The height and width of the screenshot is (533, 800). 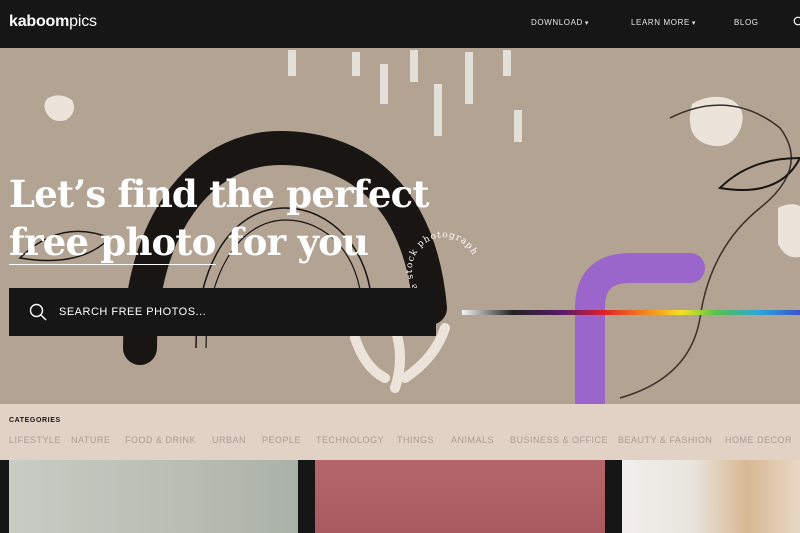 What do you see at coordinates (59, 108) in the screenshot?
I see `blob-left` at bounding box center [59, 108].